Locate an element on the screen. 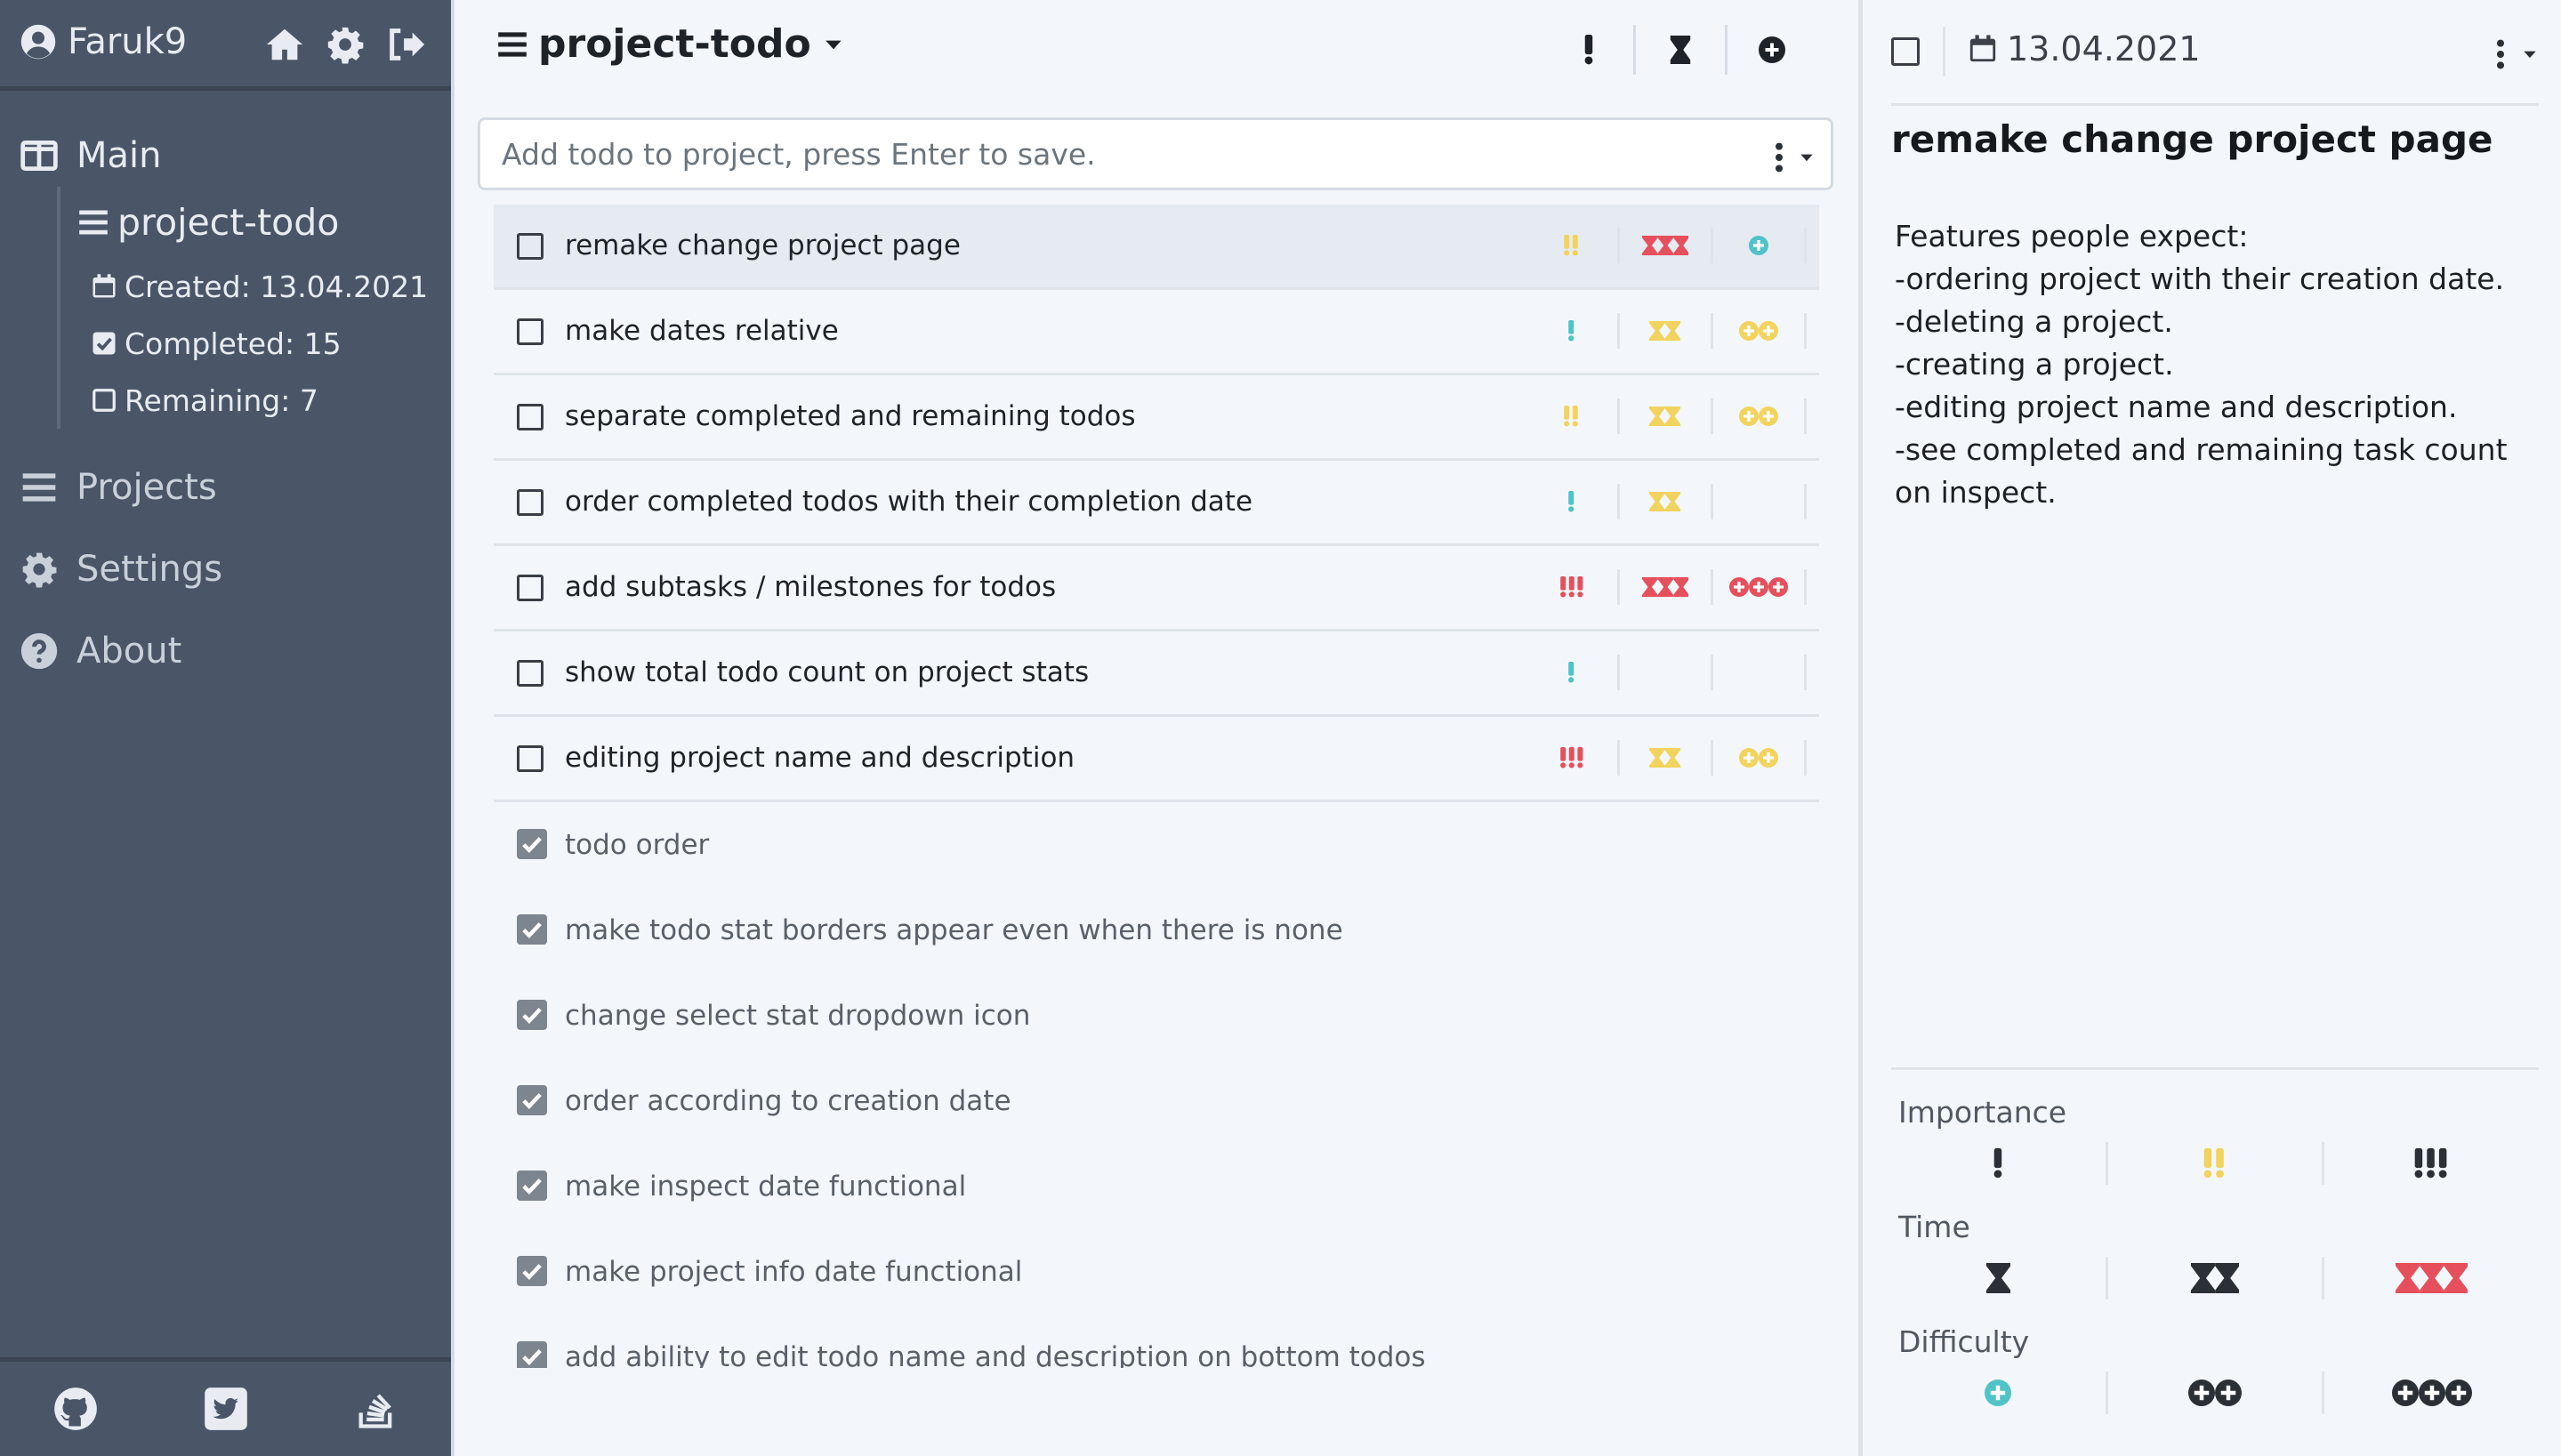 This screenshot has width=2561, height=1456. stackoverflow-icon is located at coordinates (376, 1409).